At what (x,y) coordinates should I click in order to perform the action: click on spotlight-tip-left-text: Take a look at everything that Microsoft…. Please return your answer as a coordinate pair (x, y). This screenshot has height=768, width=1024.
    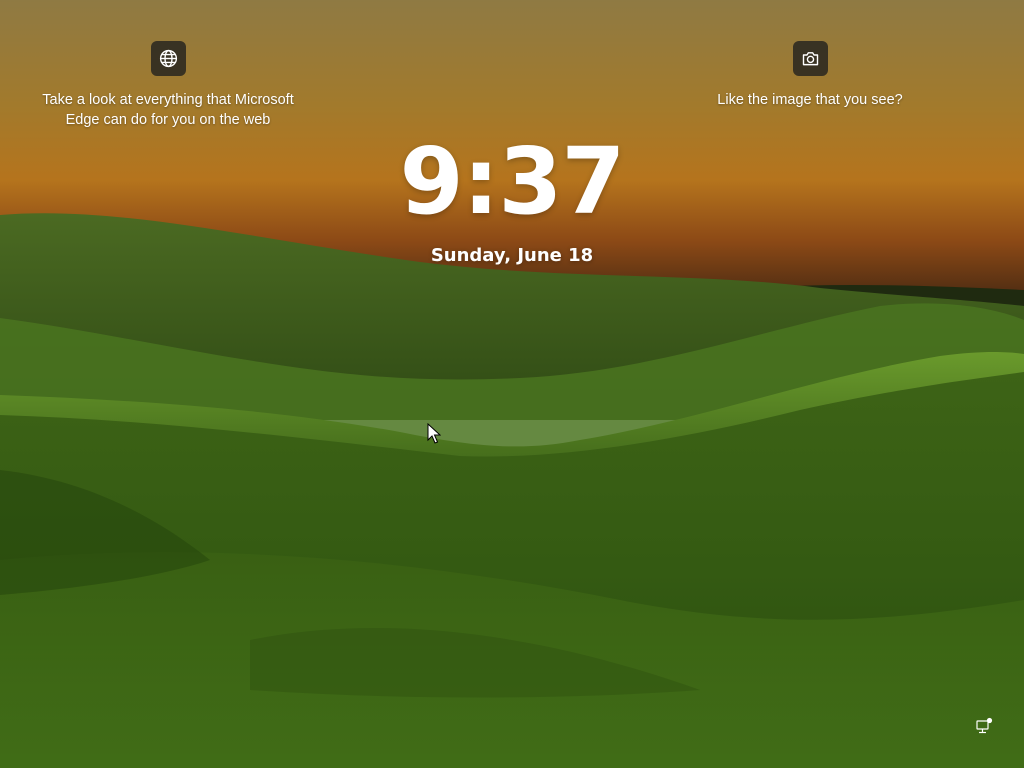
    Looking at the image, I should click on (168, 110).